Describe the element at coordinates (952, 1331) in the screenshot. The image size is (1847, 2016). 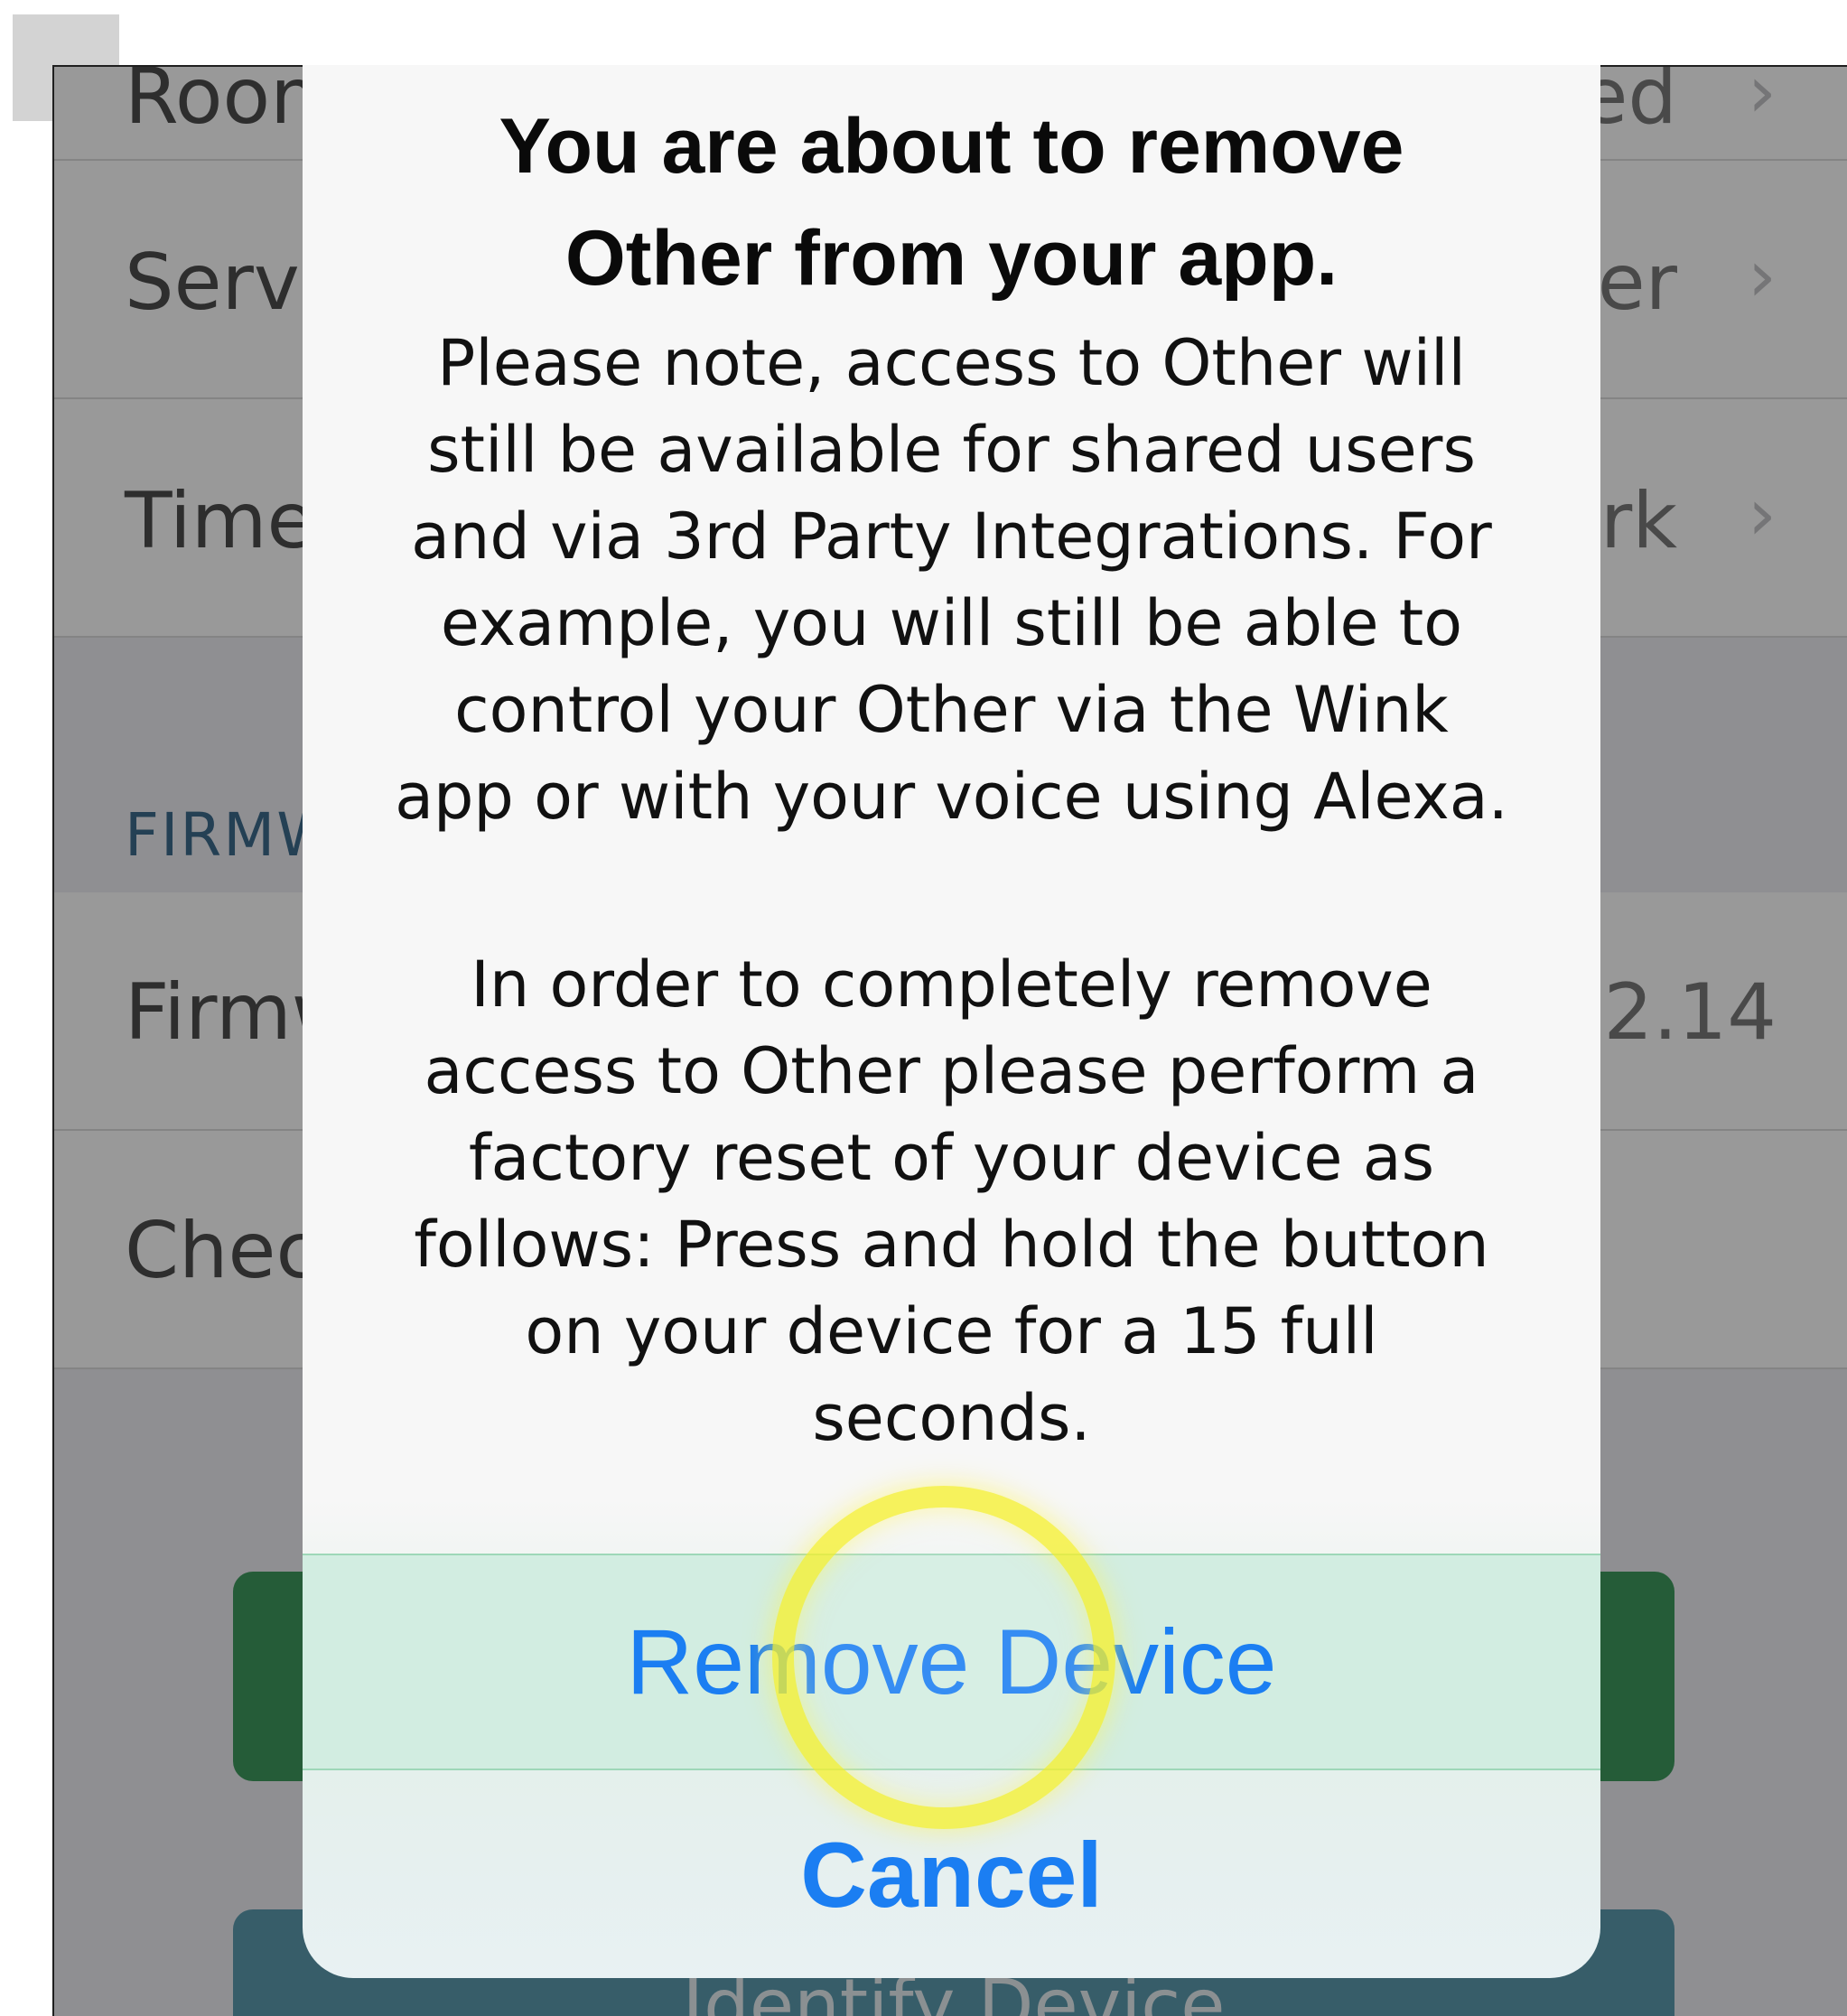
I see `message-line: on your device for a 15 full` at that location.